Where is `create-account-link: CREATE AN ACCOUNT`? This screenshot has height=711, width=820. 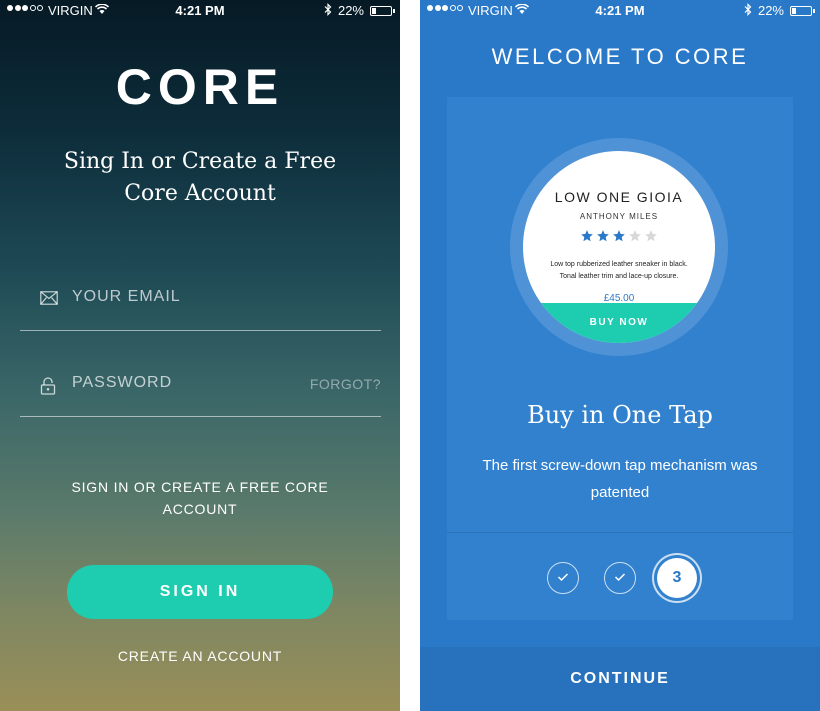
create-account-link: CREATE AN ACCOUNT is located at coordinates (200, 656).